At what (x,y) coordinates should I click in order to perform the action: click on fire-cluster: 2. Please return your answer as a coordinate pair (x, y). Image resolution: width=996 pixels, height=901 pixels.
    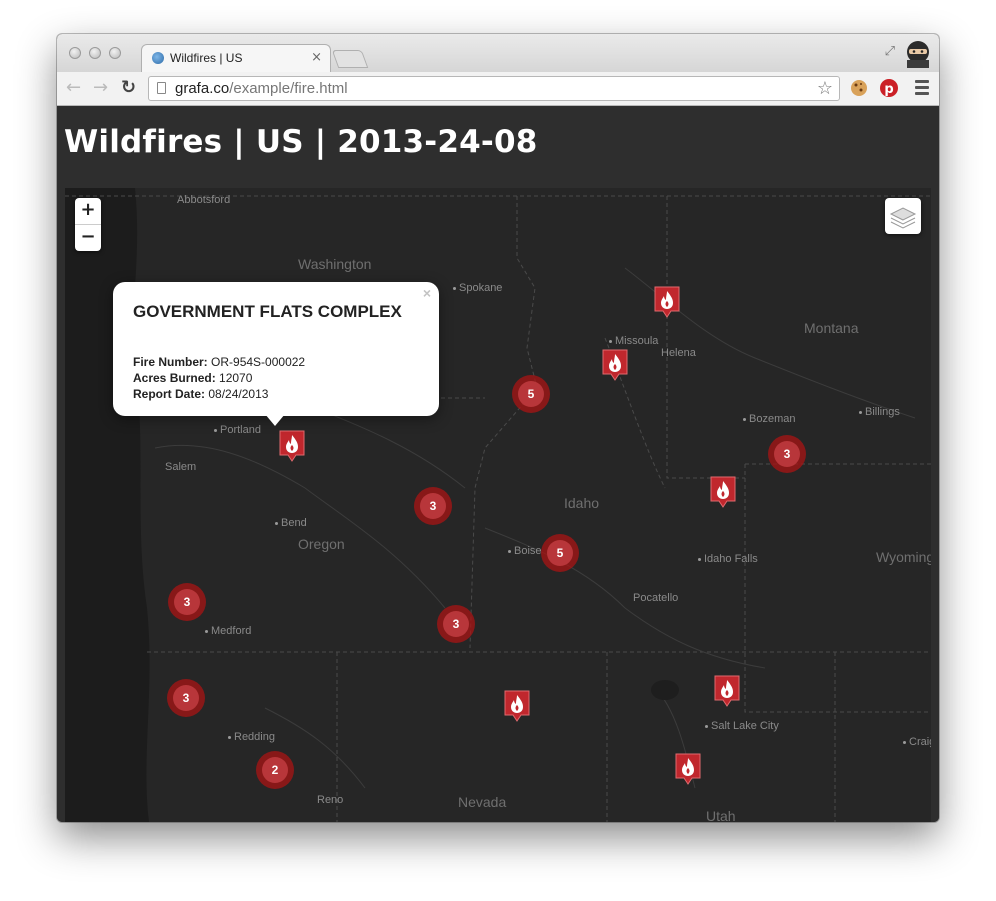
    Looking at the image, I should click on (275, 770).